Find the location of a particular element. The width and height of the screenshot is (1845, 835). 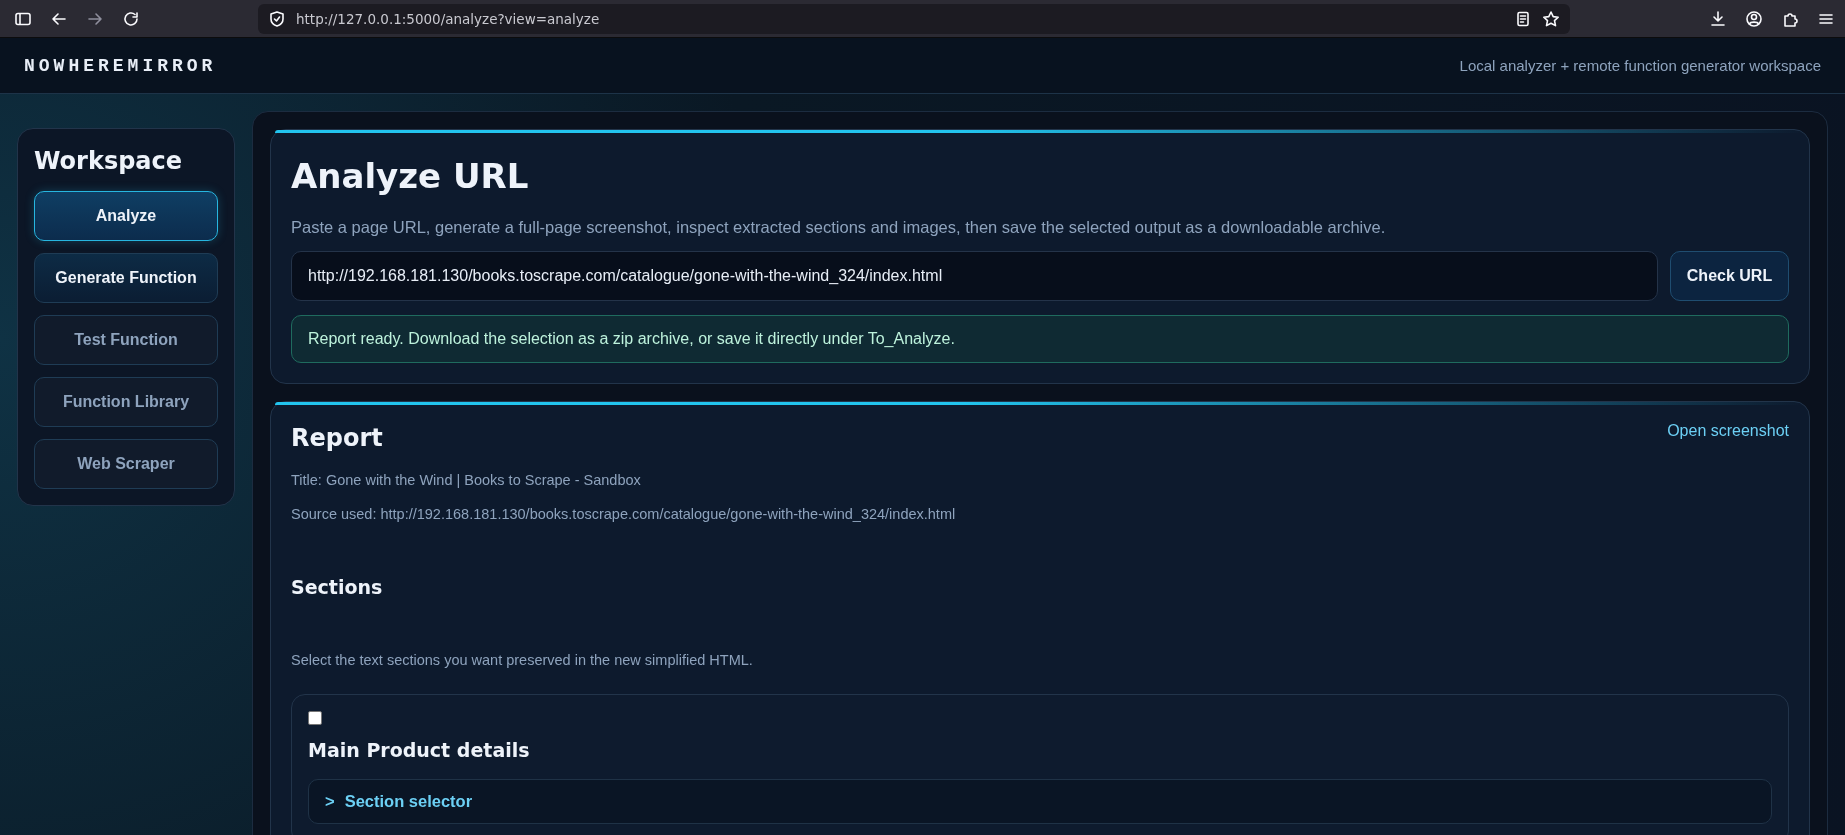

star-icon is located at coordinates (1551, 18).